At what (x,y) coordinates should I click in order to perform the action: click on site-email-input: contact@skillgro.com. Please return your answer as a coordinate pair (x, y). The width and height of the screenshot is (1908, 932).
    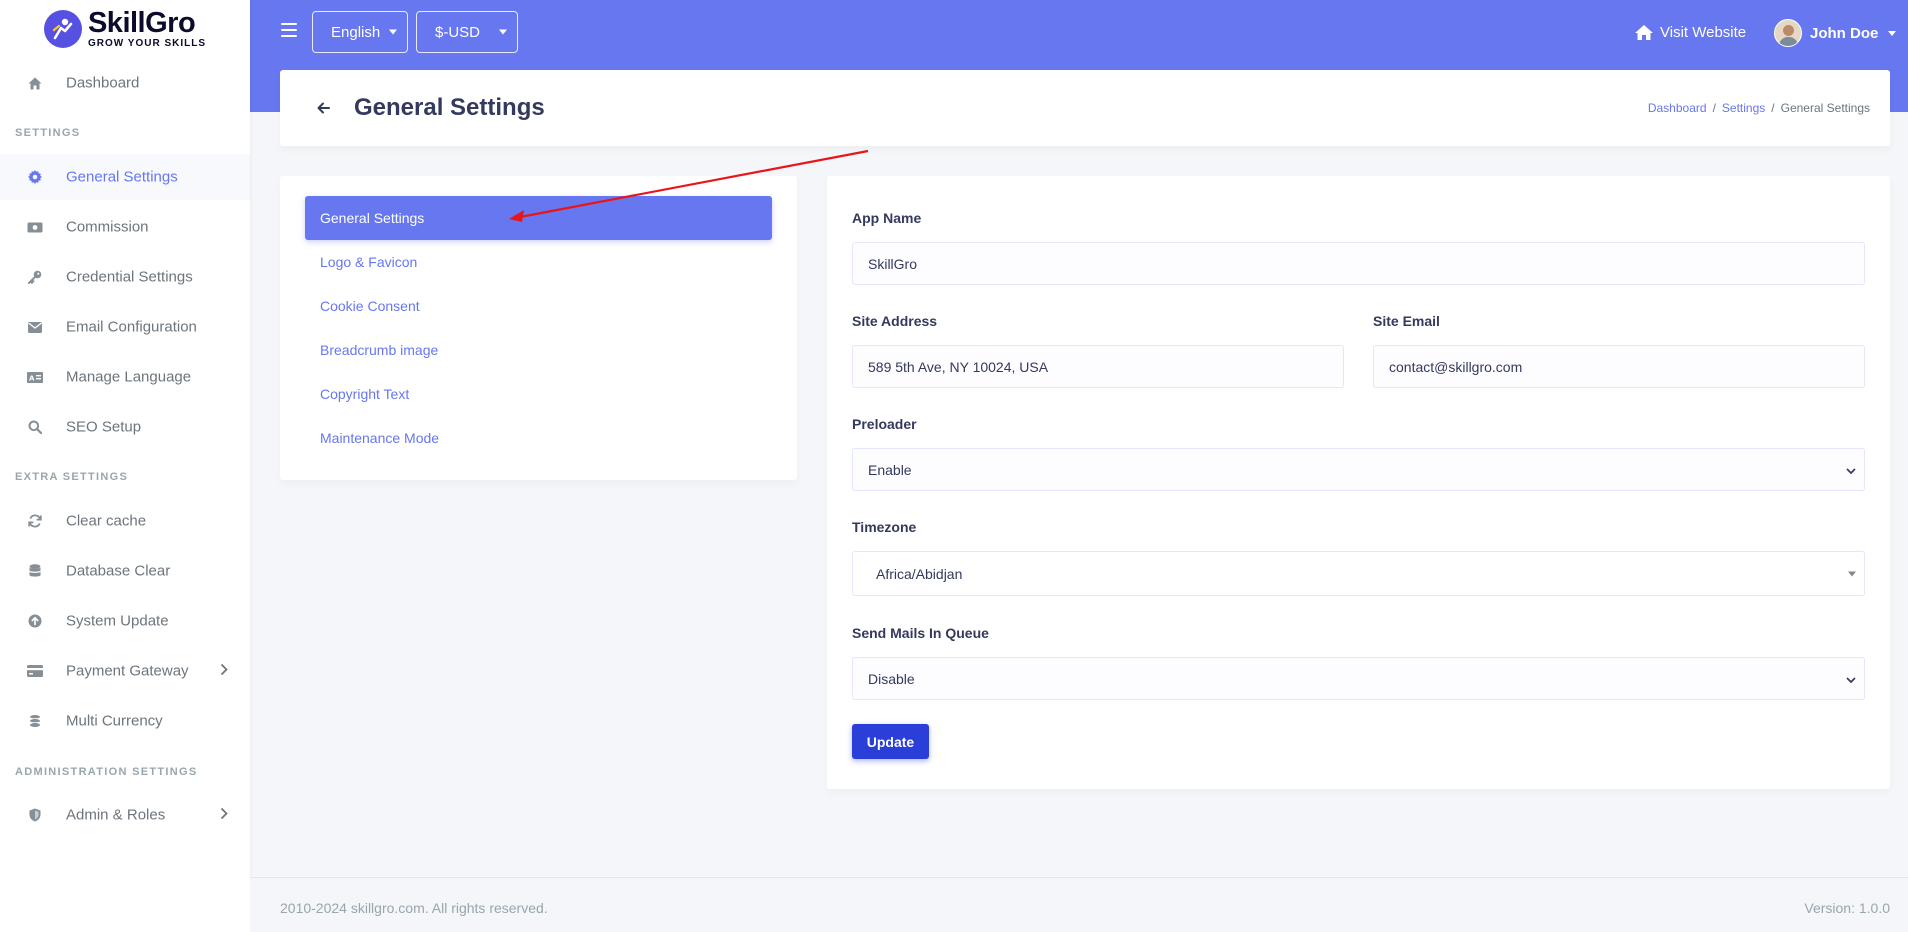
    Looking at the image, I should click on (1619, 366).